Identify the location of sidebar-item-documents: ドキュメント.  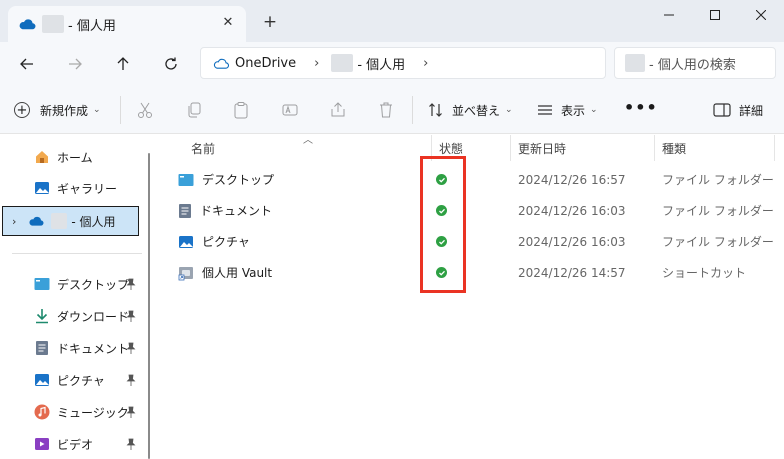
(74, 348).